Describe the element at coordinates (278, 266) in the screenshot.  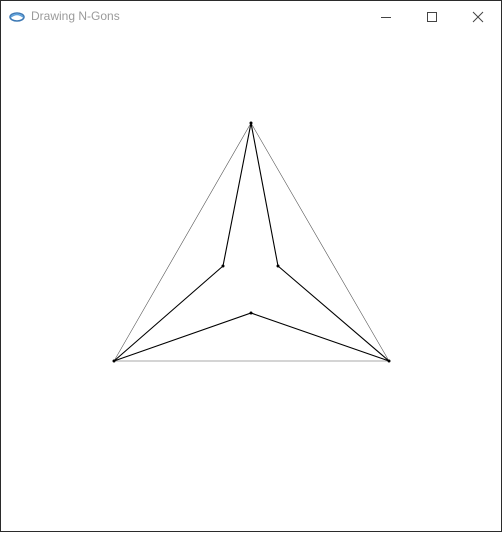
I see `vertex-inner-right` at that location.